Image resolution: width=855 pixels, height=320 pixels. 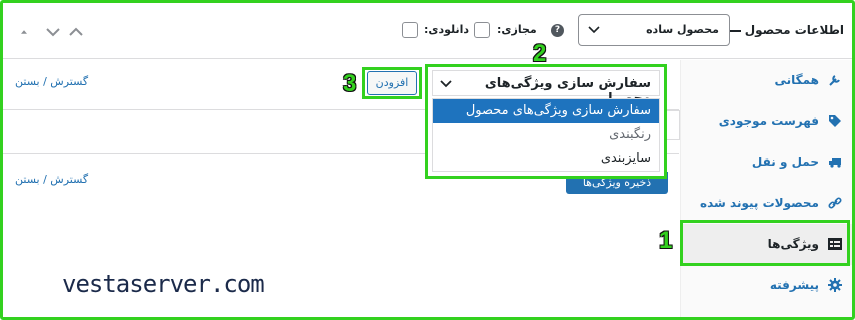 I want to click on product-type-value: محصول ساده, so click(x=682, y=29).